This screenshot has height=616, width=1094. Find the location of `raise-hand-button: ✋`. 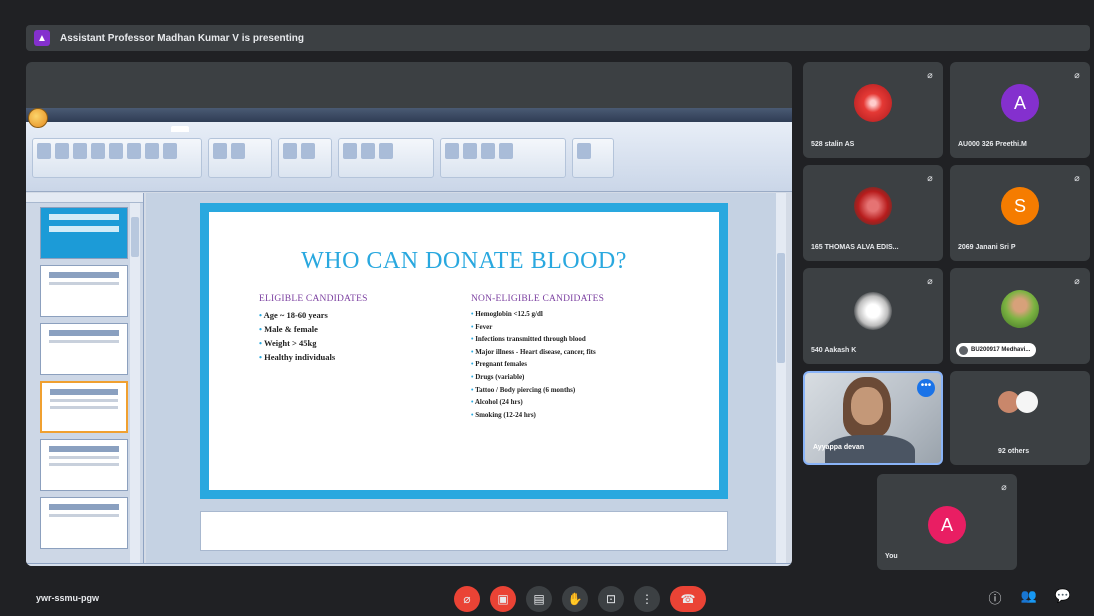

raise-hand-button: ✋ is located at coordinates (575, 599).